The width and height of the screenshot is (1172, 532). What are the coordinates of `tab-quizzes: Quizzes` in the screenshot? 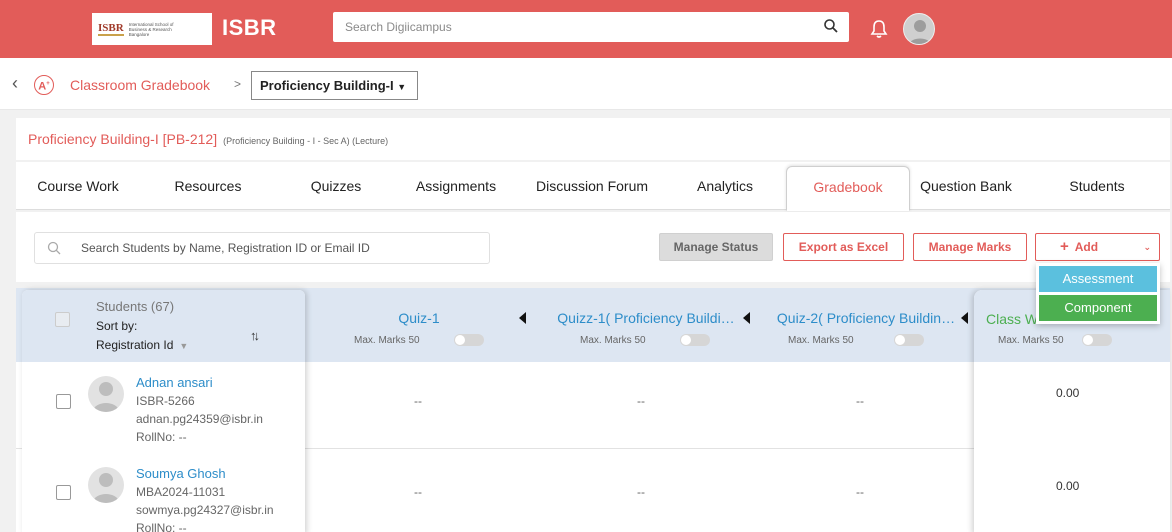 It's located at (336, 186).